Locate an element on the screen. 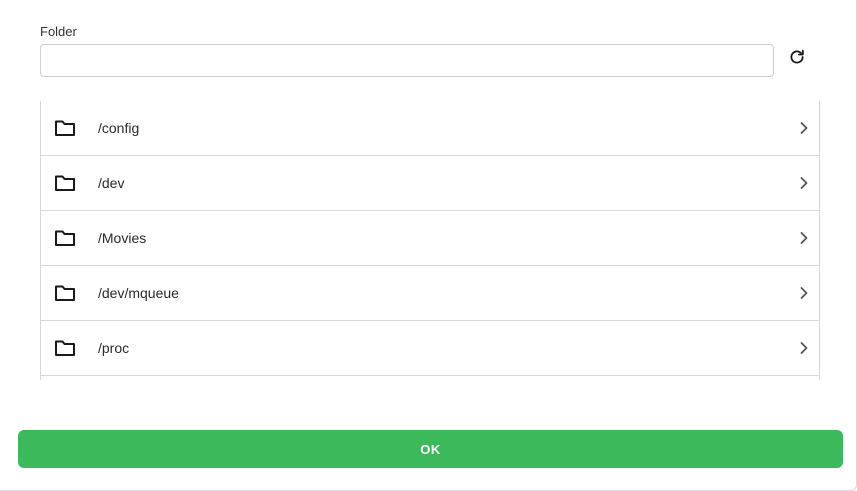 The width and height of the screenshot is (857, 491). ok-button: OK is located at coordinates (430, 449).